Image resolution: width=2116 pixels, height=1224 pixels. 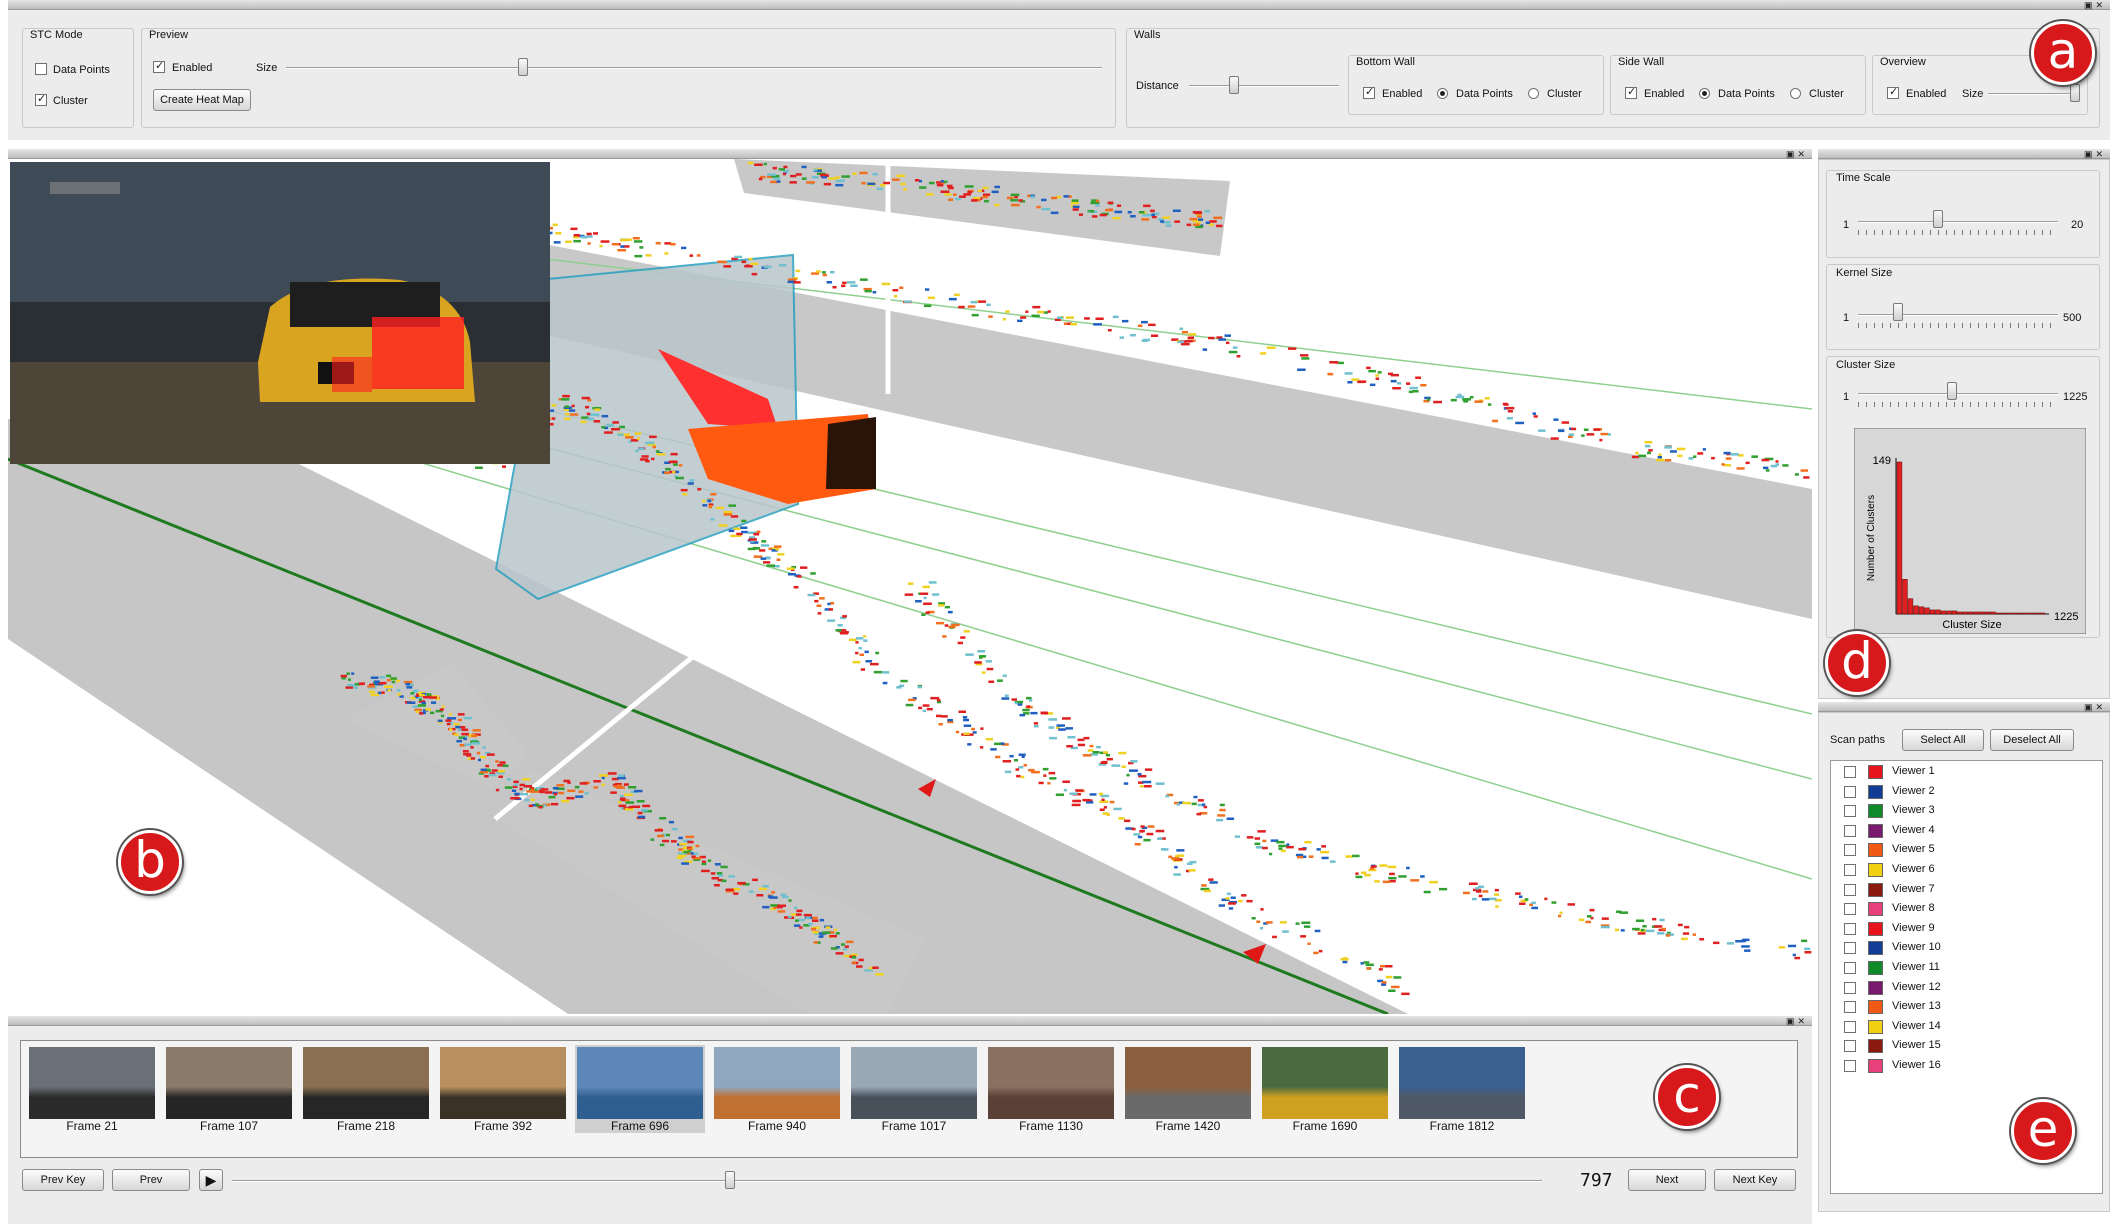 I want to click on viewer-row: Viewer 8, so click(x=1951, y=910).